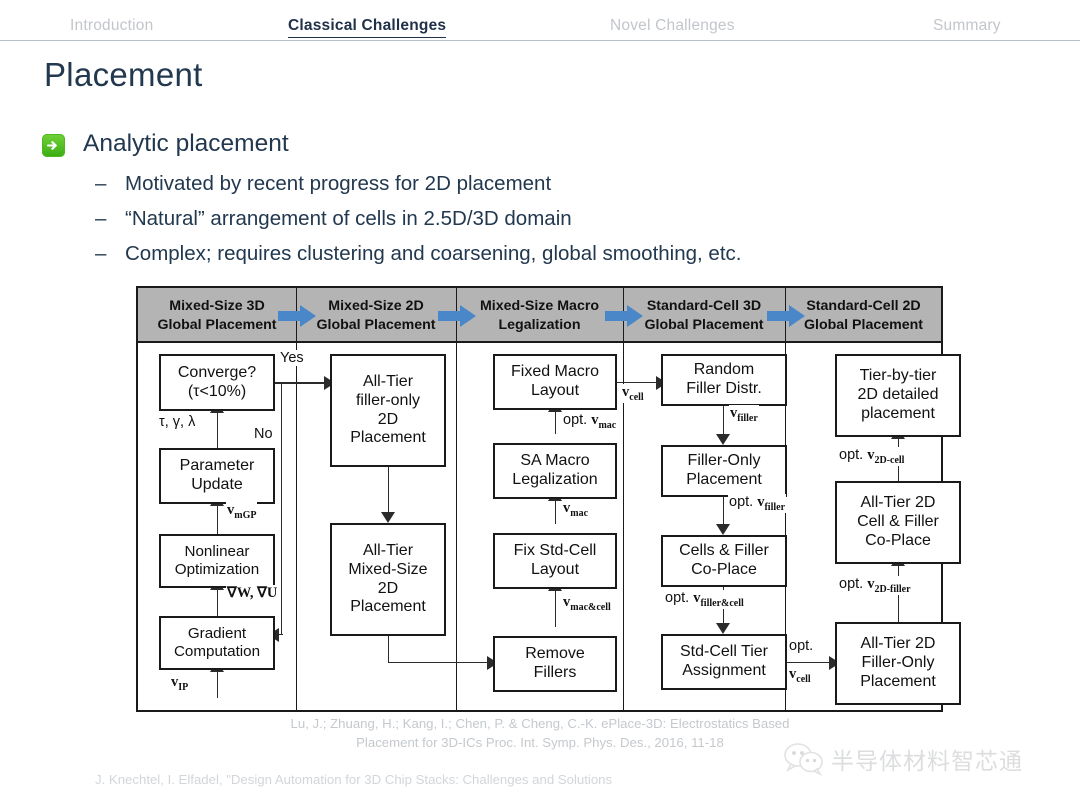 This screenshot has height=810, width=1080. What do you see at coordinates (388, 649) in the screenshot?
I see `edge-col2-exit-v` at bounding box center [388, 649].